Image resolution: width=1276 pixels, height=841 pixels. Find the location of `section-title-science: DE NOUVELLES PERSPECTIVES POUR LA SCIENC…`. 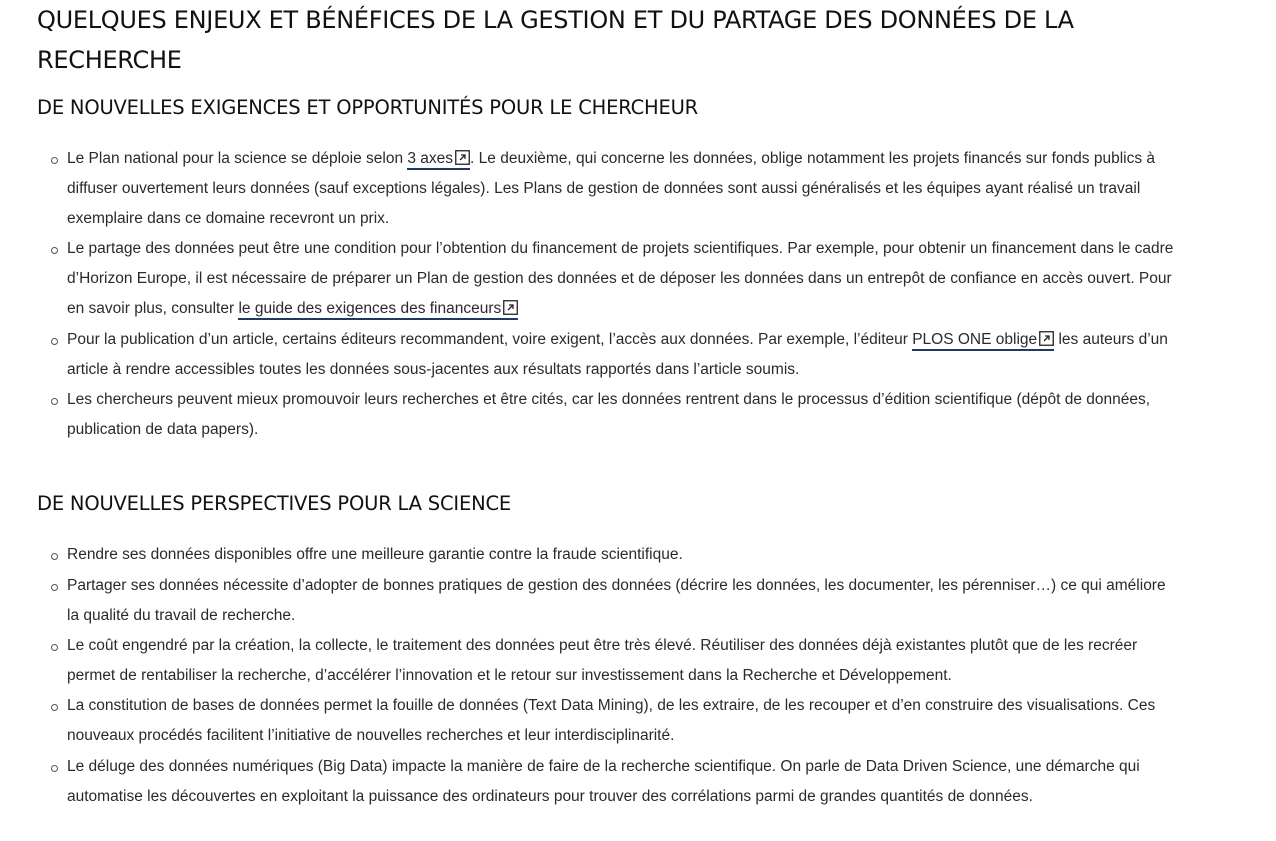

section-title-science: DE NOUVELLES PERSPECTIVES POUR LA SCIENC… is located at coordinates (274, 504).